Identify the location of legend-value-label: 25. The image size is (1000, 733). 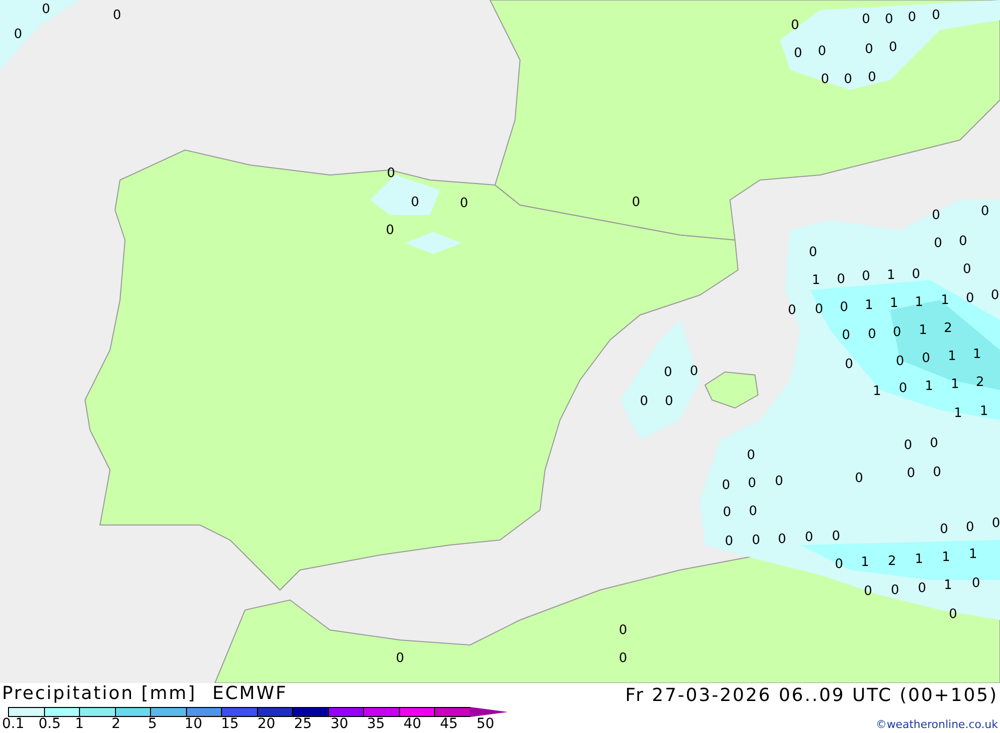
(303, 724).